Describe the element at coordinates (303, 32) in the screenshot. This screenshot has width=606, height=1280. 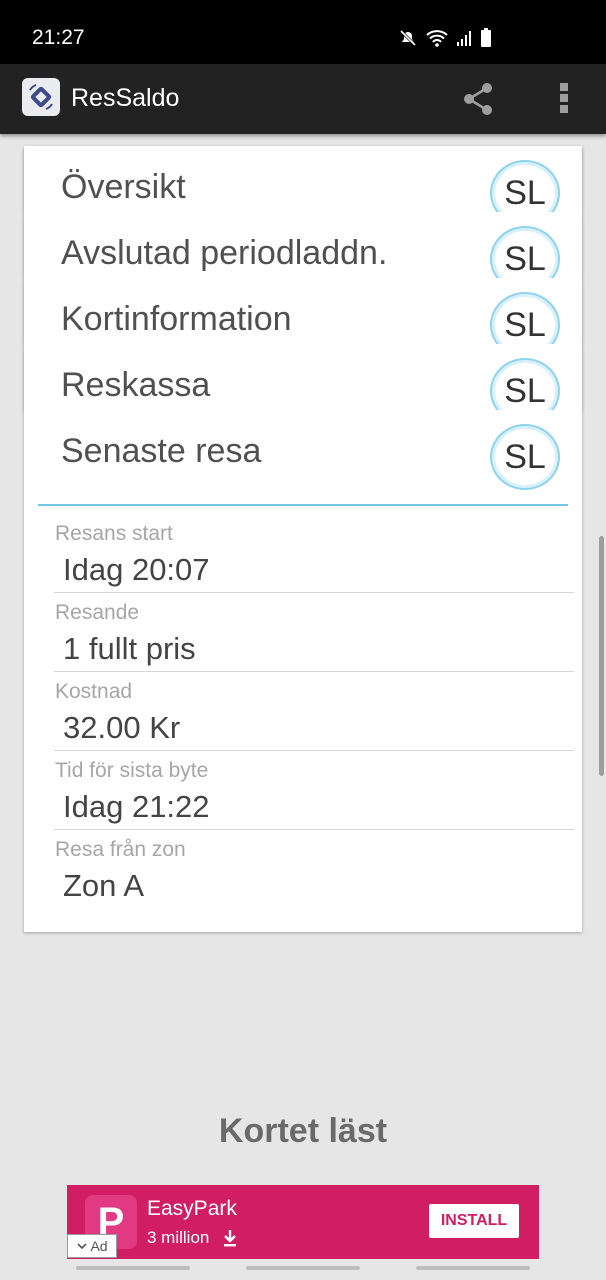
I see `status-bar: 21:27` at that location.